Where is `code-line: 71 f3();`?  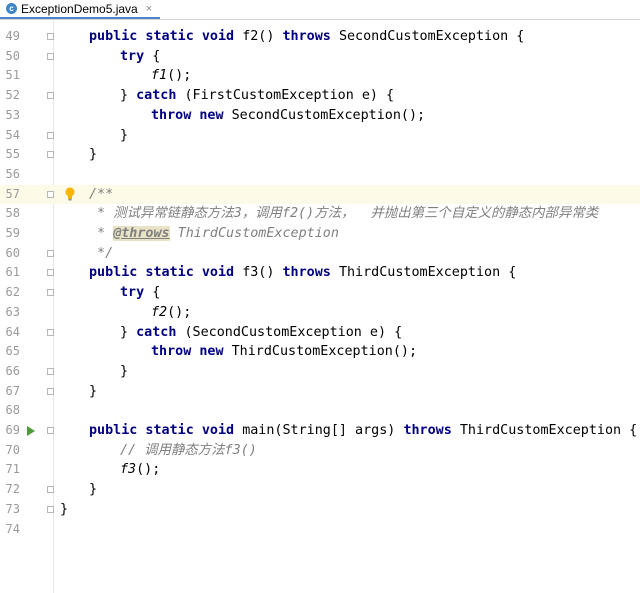
code-line: 71 f3(); is located at coordinates (320, 470).